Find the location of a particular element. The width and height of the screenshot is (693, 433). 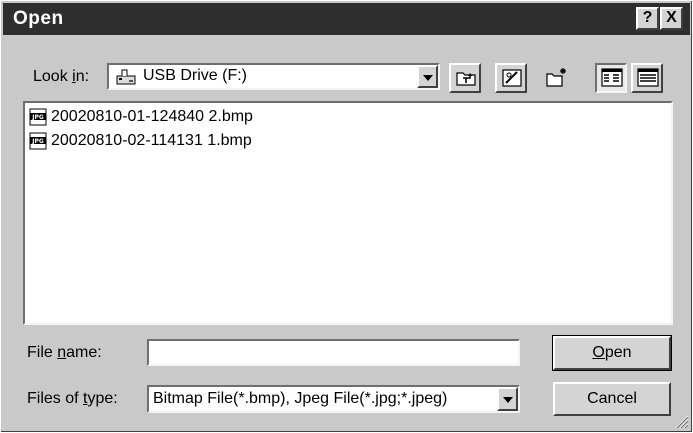

file-type-label: Files of type: is located at coordinates (72, 398).